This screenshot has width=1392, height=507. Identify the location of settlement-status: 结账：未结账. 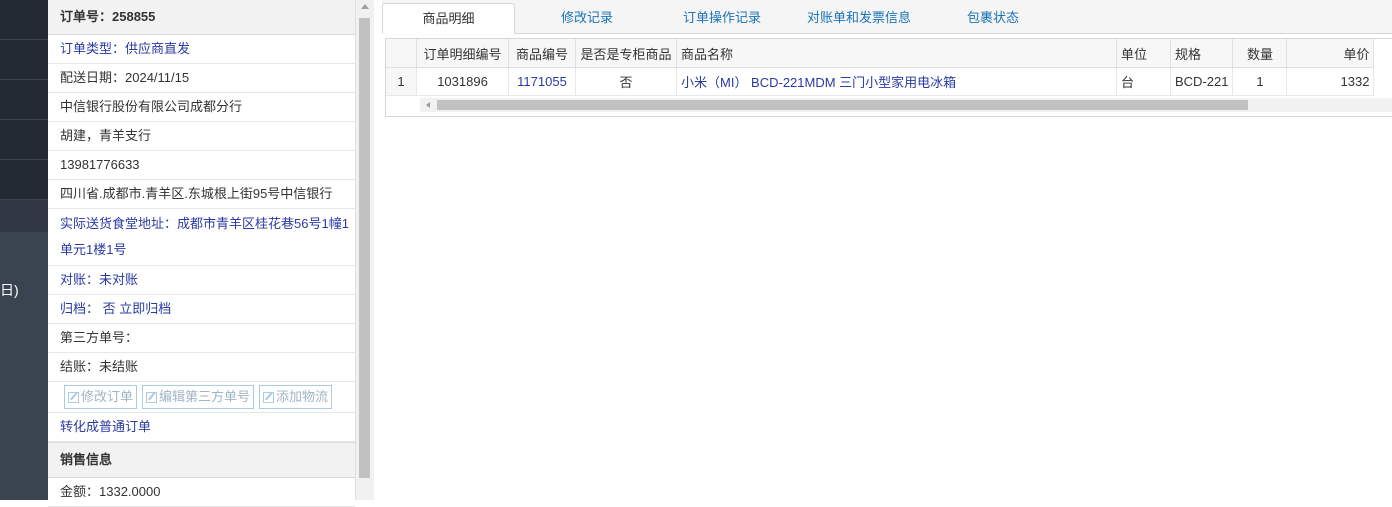
(201, 367).